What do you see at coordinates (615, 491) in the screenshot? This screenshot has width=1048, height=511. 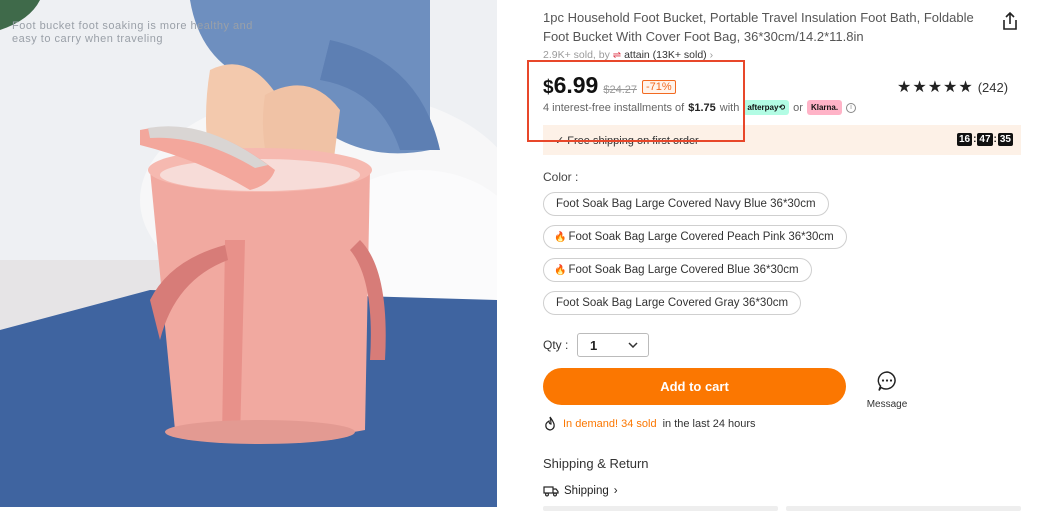 I see `chevron-right-icon: ›` at bounding box center [615, 491].